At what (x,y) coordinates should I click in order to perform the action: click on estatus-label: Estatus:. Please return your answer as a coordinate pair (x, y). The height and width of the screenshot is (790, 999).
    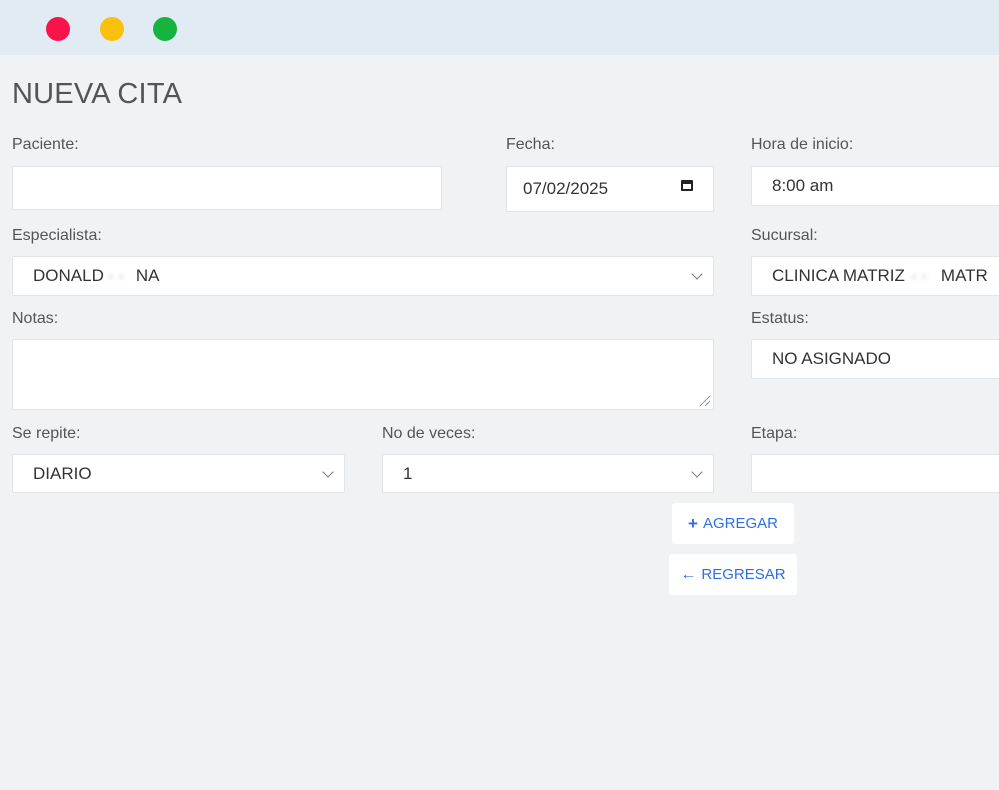
    Looking at the image, I should click on (780, 318).